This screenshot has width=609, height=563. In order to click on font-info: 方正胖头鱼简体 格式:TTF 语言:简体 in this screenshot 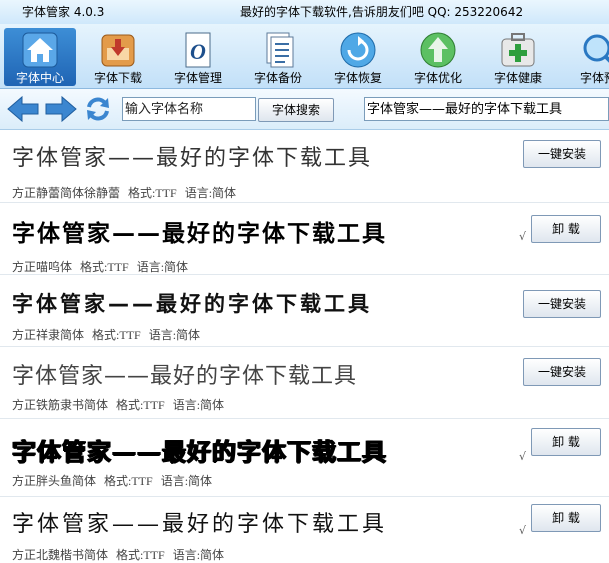, I will do `click(116, 480)`.